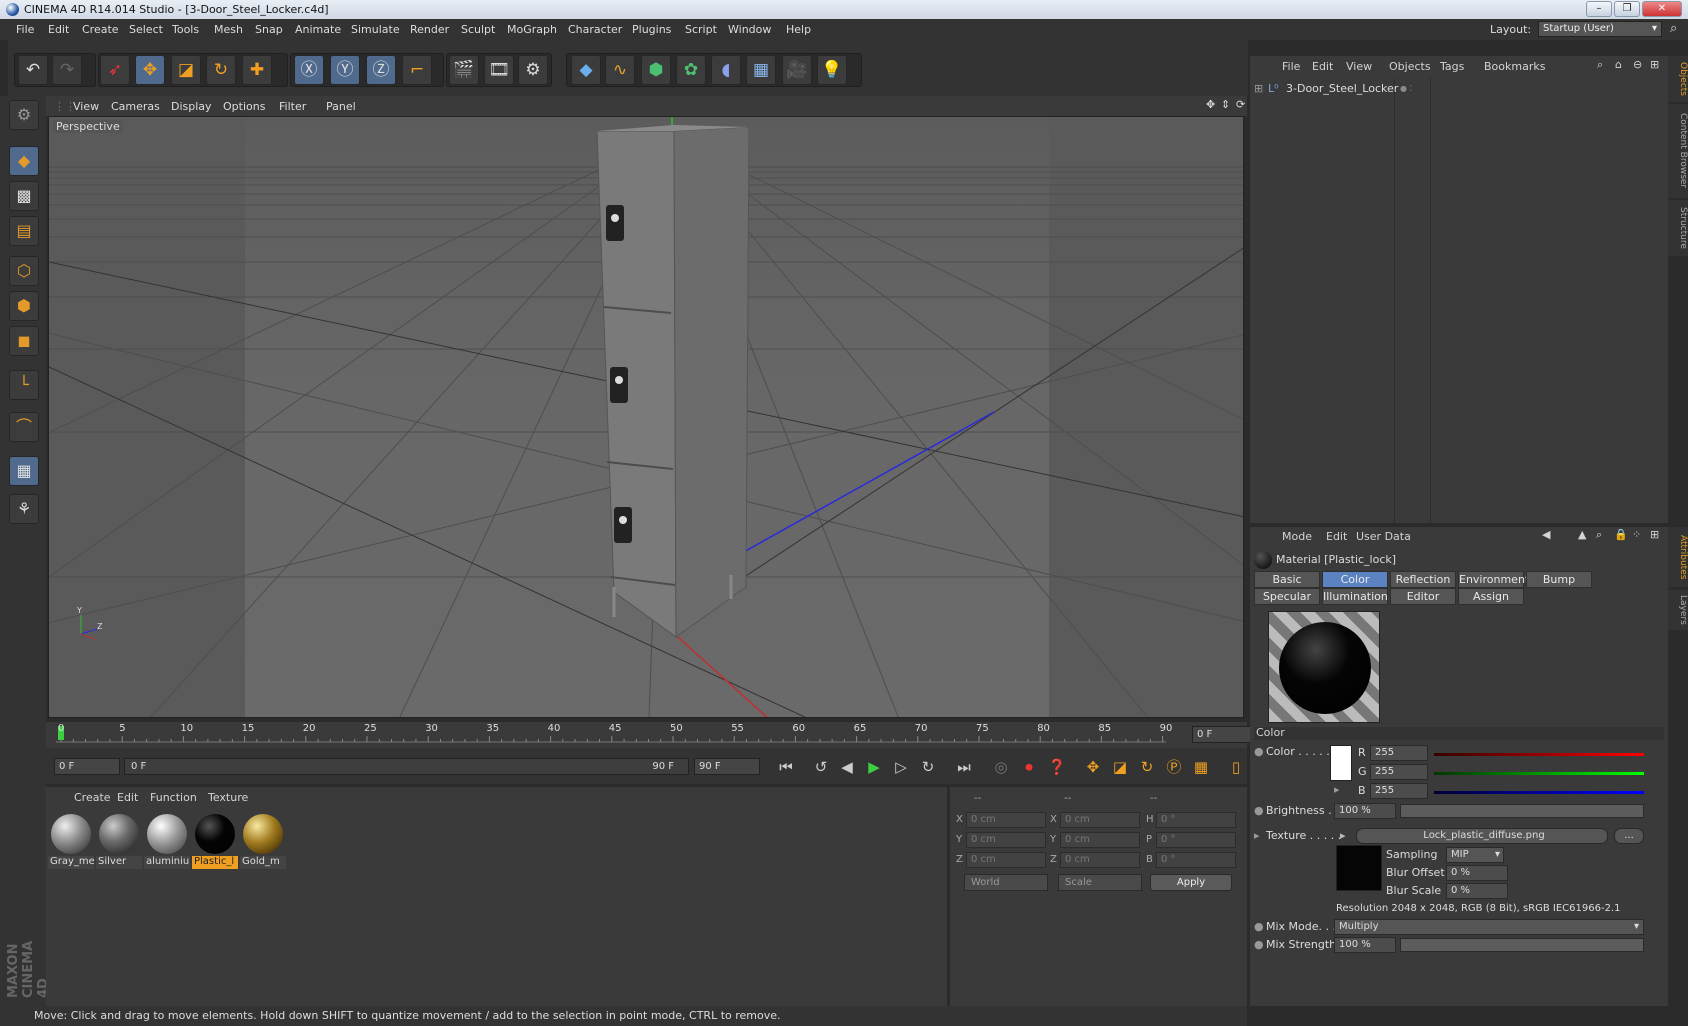  Describe the element at coordinates (1493, 579) in the screenshot. I see `tab-environment: Environment` at that location.